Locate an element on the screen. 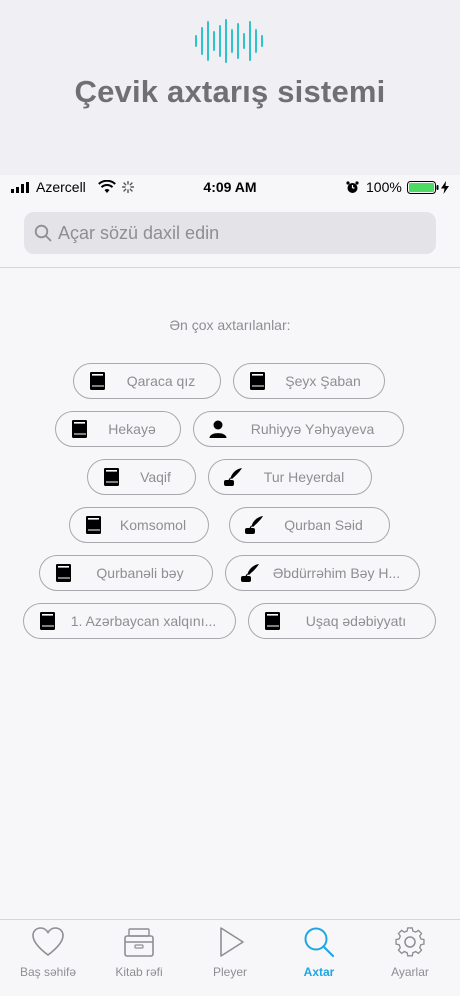 This screenshot has width=460, height=996. search-chip-label: Ruhiyyə Yəhyayeva is located at coordinates (312, 429).